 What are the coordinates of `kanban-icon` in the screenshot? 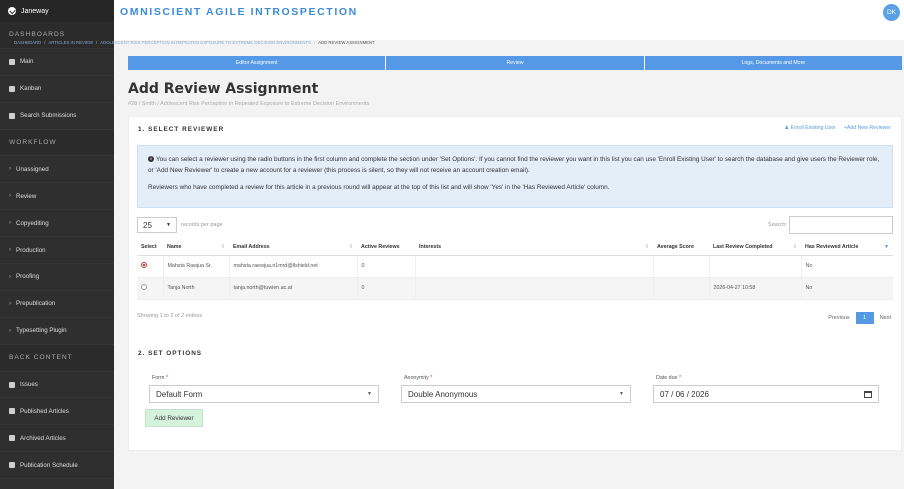 It's located at (12, 88).